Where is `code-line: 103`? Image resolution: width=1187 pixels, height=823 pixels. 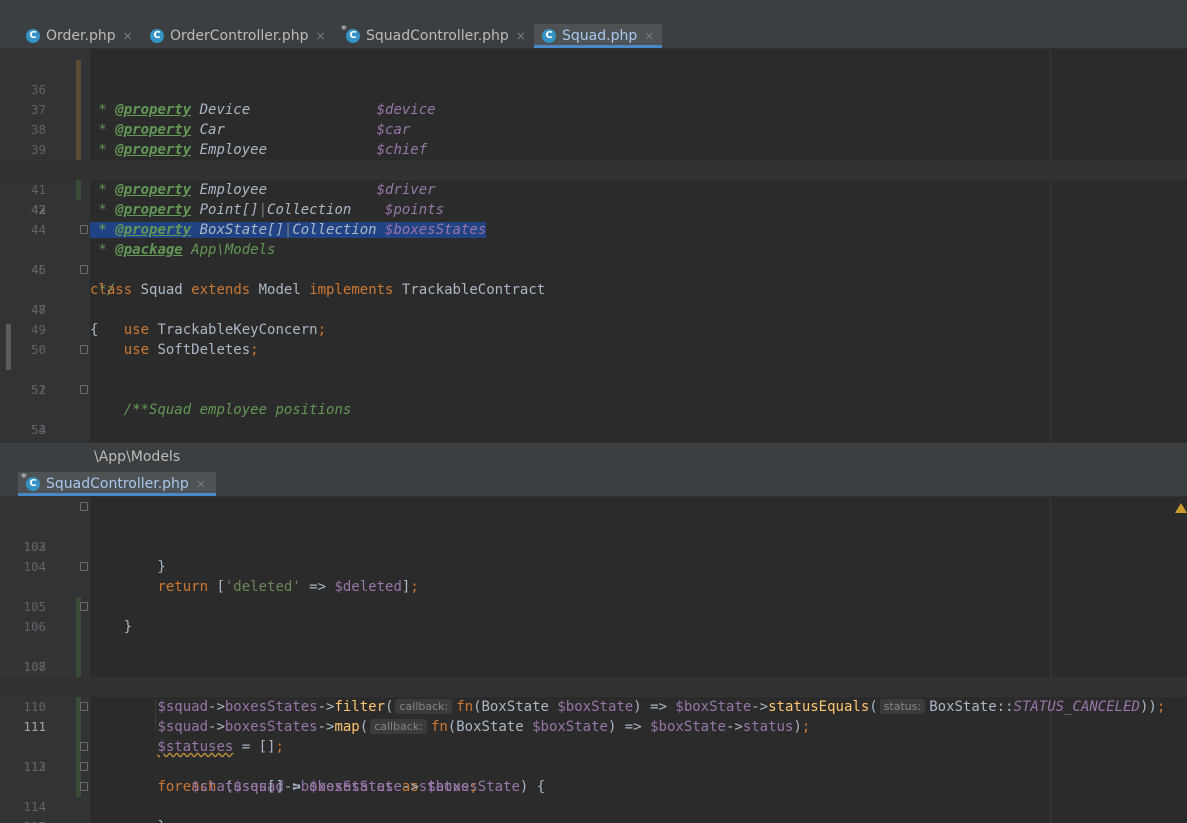 code-line: 103 is located at coordinates (593, 535).